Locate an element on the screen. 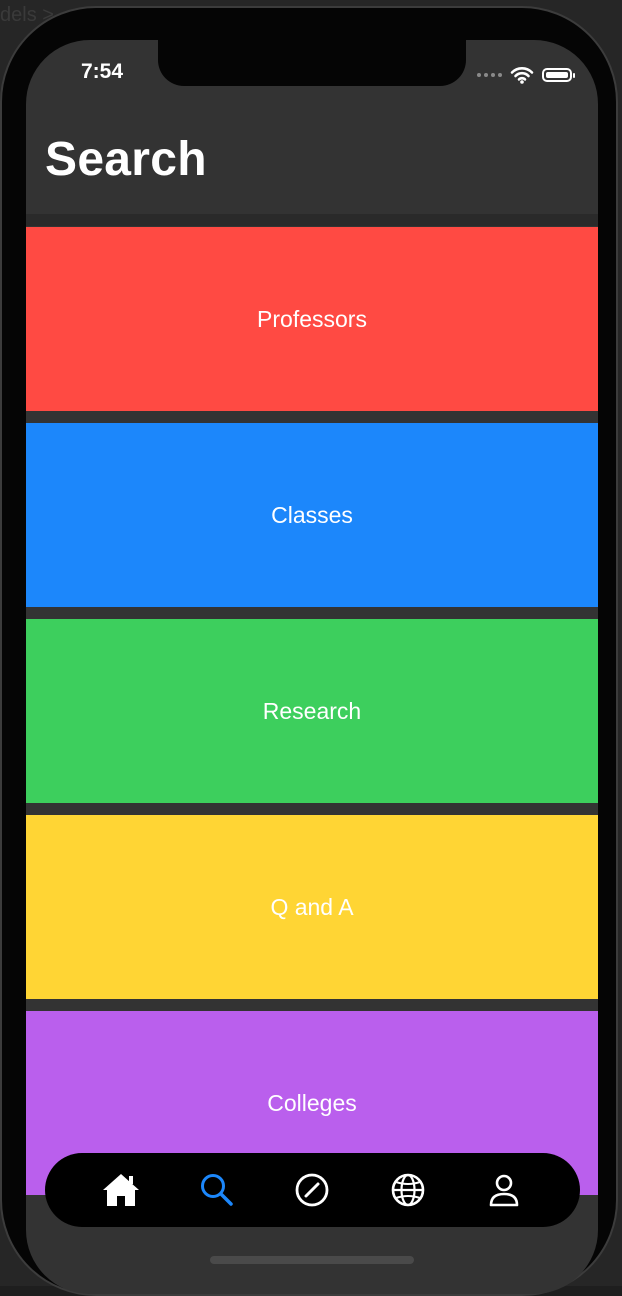 The image size is (622, 1296). category-label: Professors is located at coordinates (312, 318).